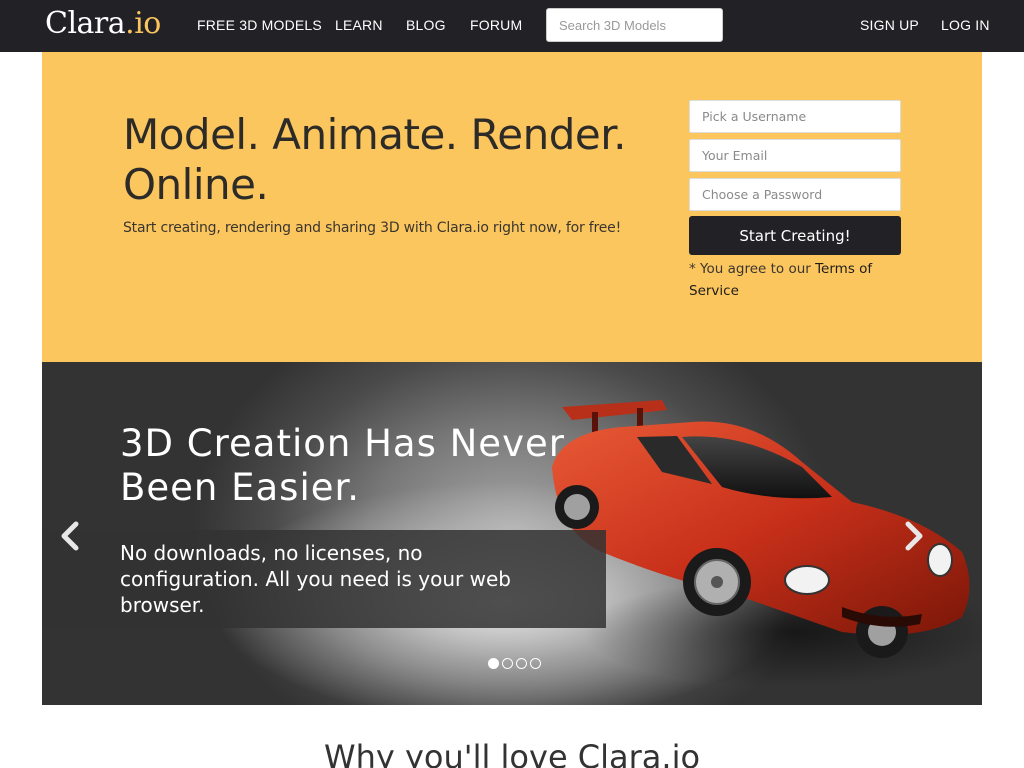 This screenshot has height=768, width=1024. What do you see at coordinates (259, 25) in the screenshot?
I see `nav-free-3d-models: FREE 3D MODELS` at bounding box center [259, 25].